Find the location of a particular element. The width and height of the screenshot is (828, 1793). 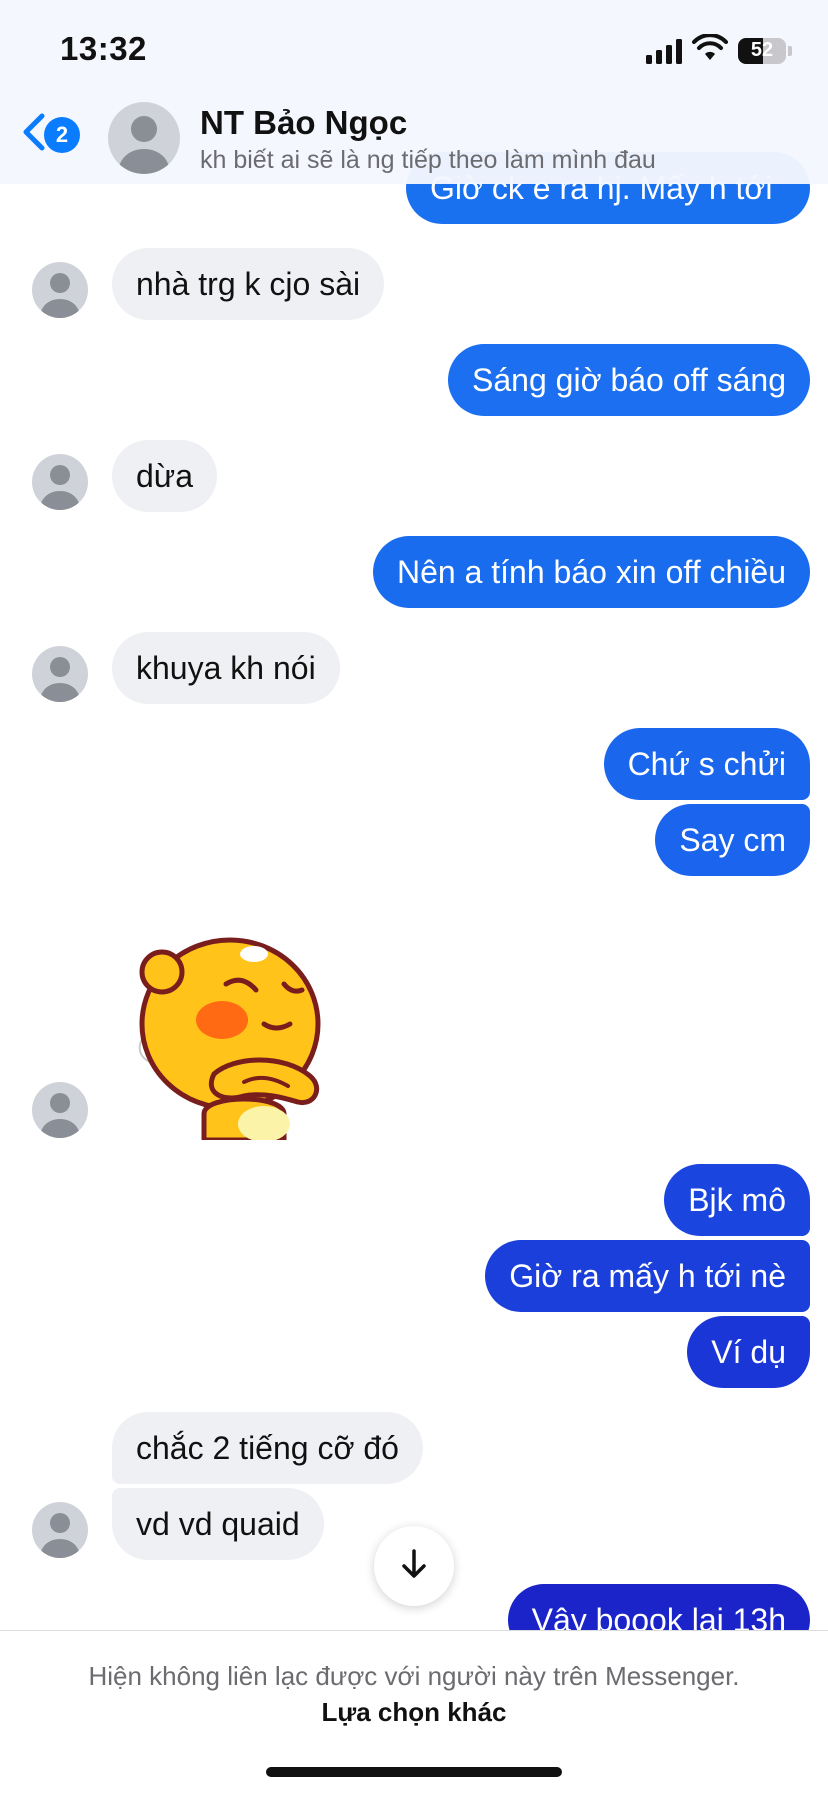

message-text: Giờ ra mấy h tới nè is located at coordinates (647, 1275).